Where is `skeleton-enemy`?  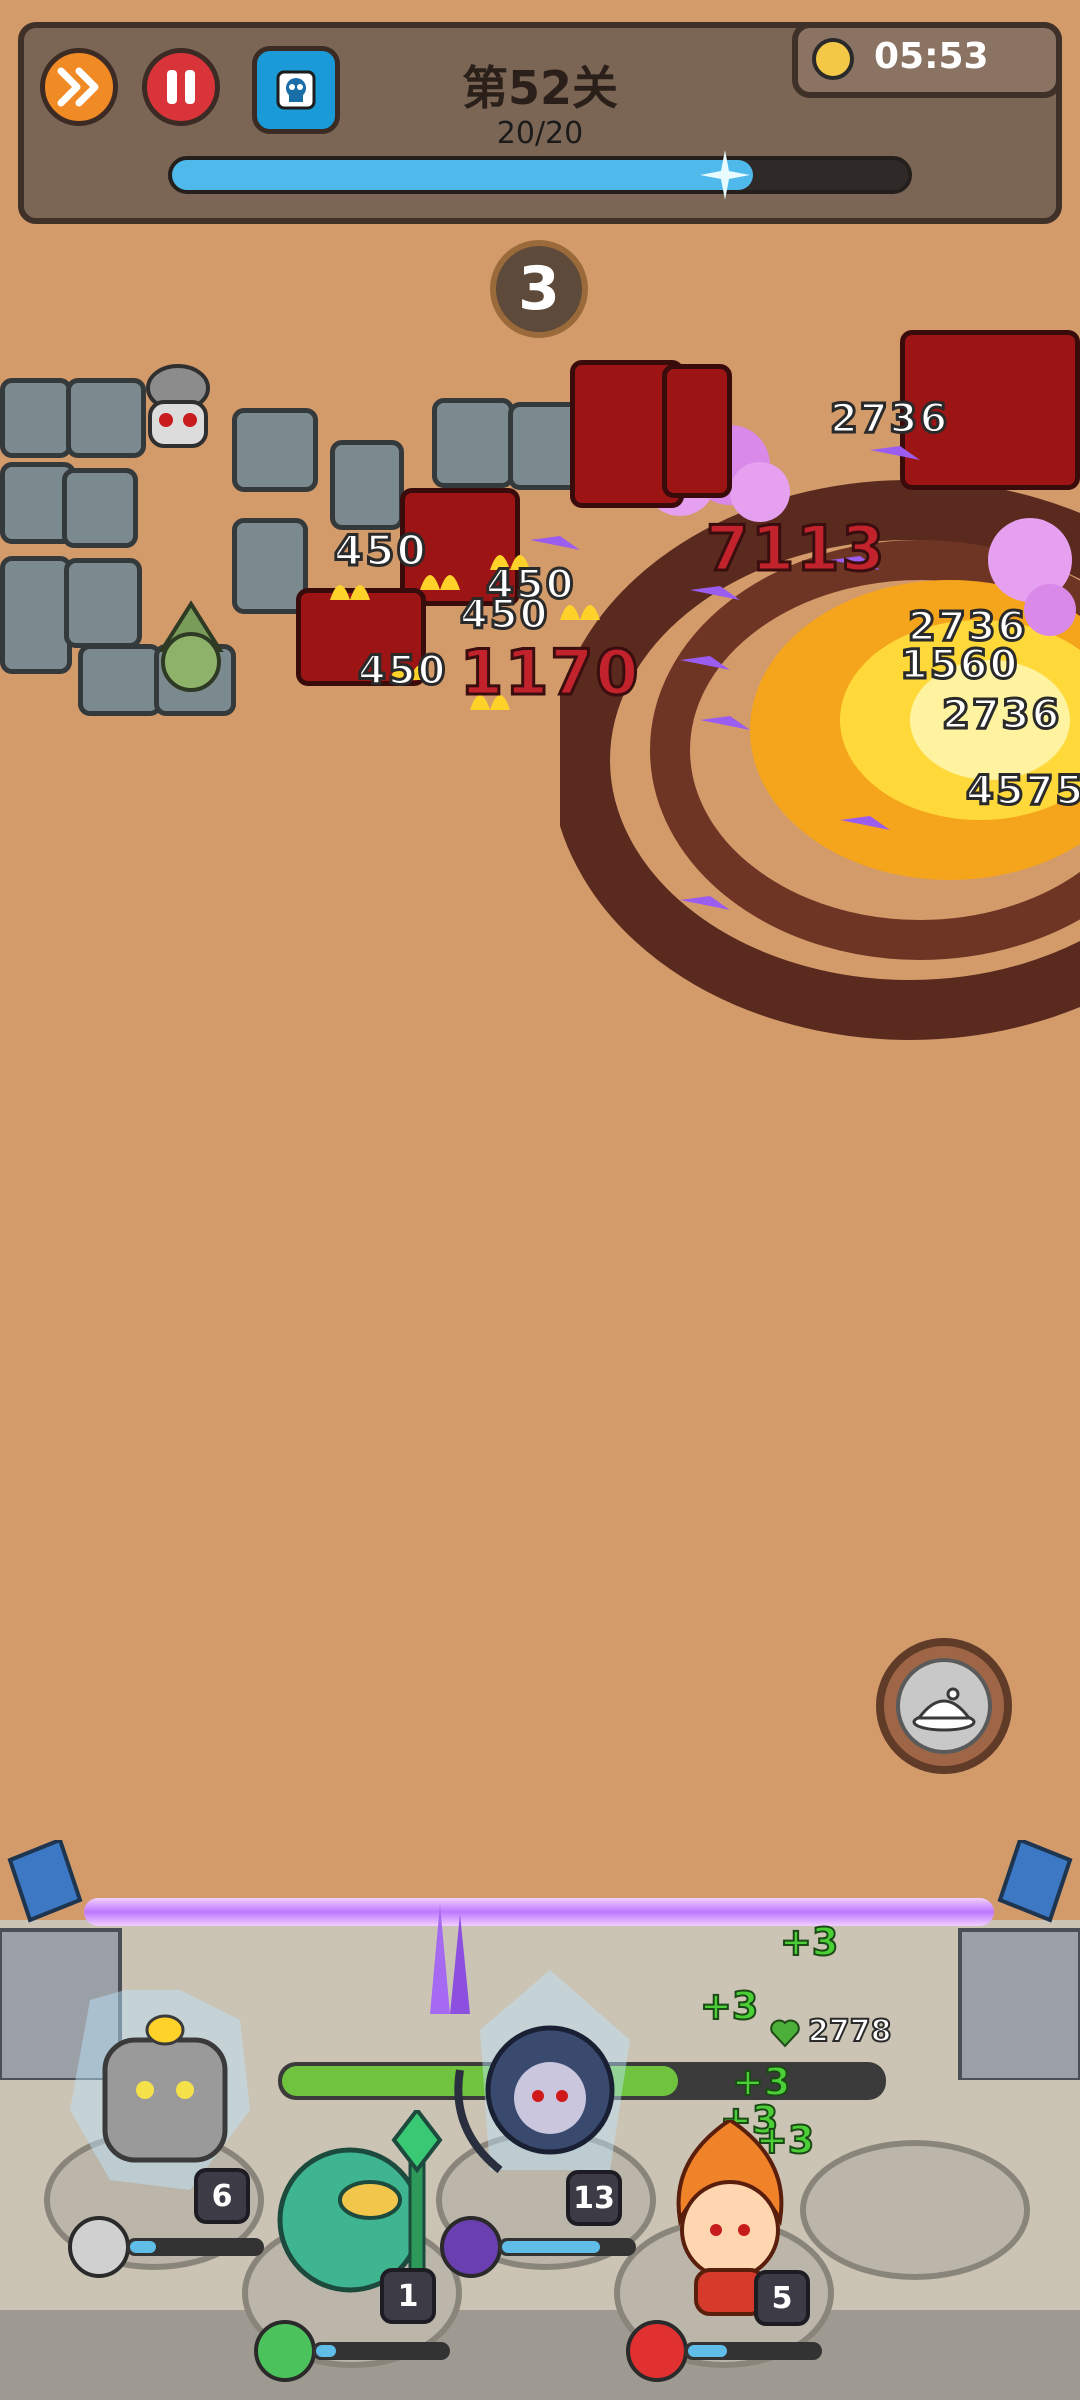
skeleton-enemy is located at coordinates (178, 406).